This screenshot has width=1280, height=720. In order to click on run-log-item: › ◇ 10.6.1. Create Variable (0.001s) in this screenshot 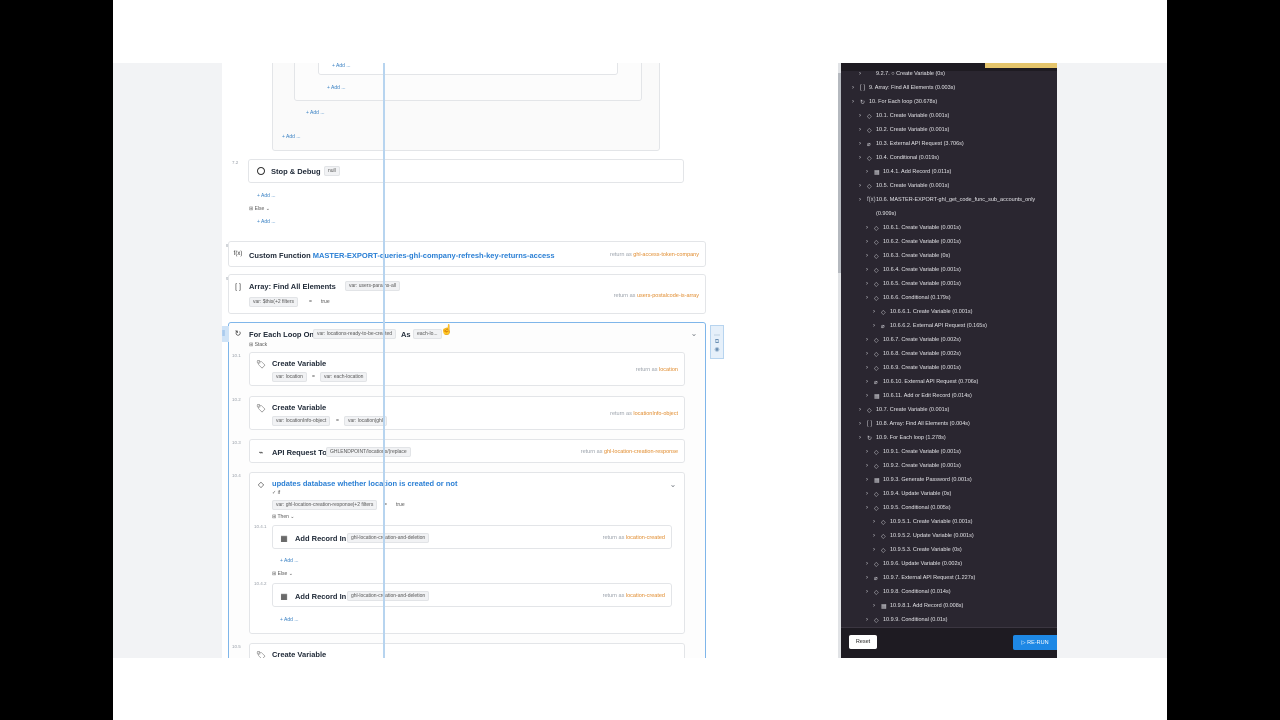, I will do `click(901, 228)`.